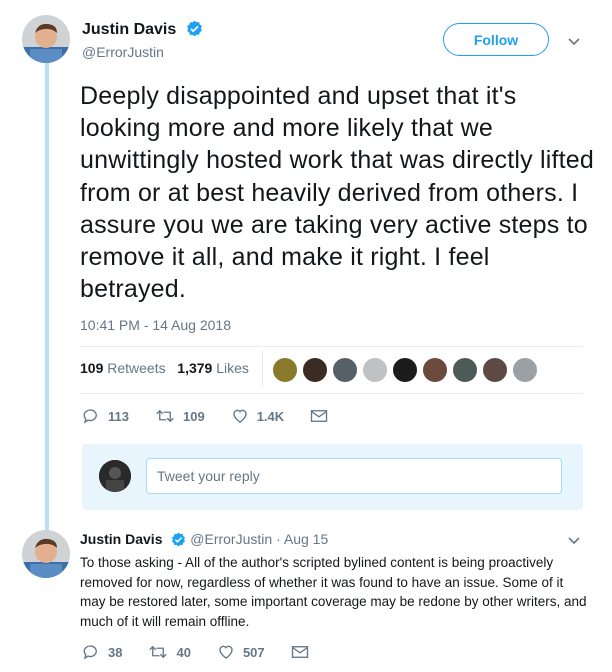 Image resolution: width=612 pixels, height=672 pixels. What do you see at coordinates (155, 325) in the screenshot?
I see `tweet-timestamp: 10:41 PM - 14 Aug 2018` at bounding box center [155, 325].